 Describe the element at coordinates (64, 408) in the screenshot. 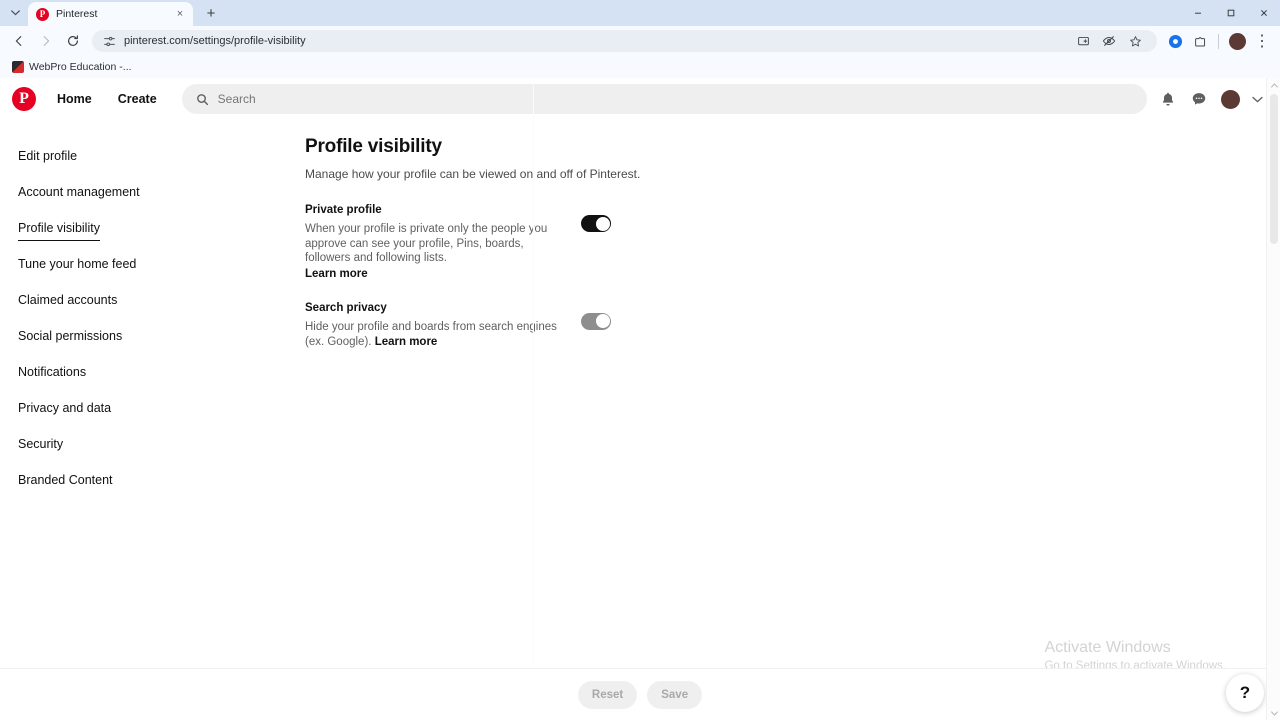

I see `sidebar-item-privacy-and-data: Privacy and data` at that location.